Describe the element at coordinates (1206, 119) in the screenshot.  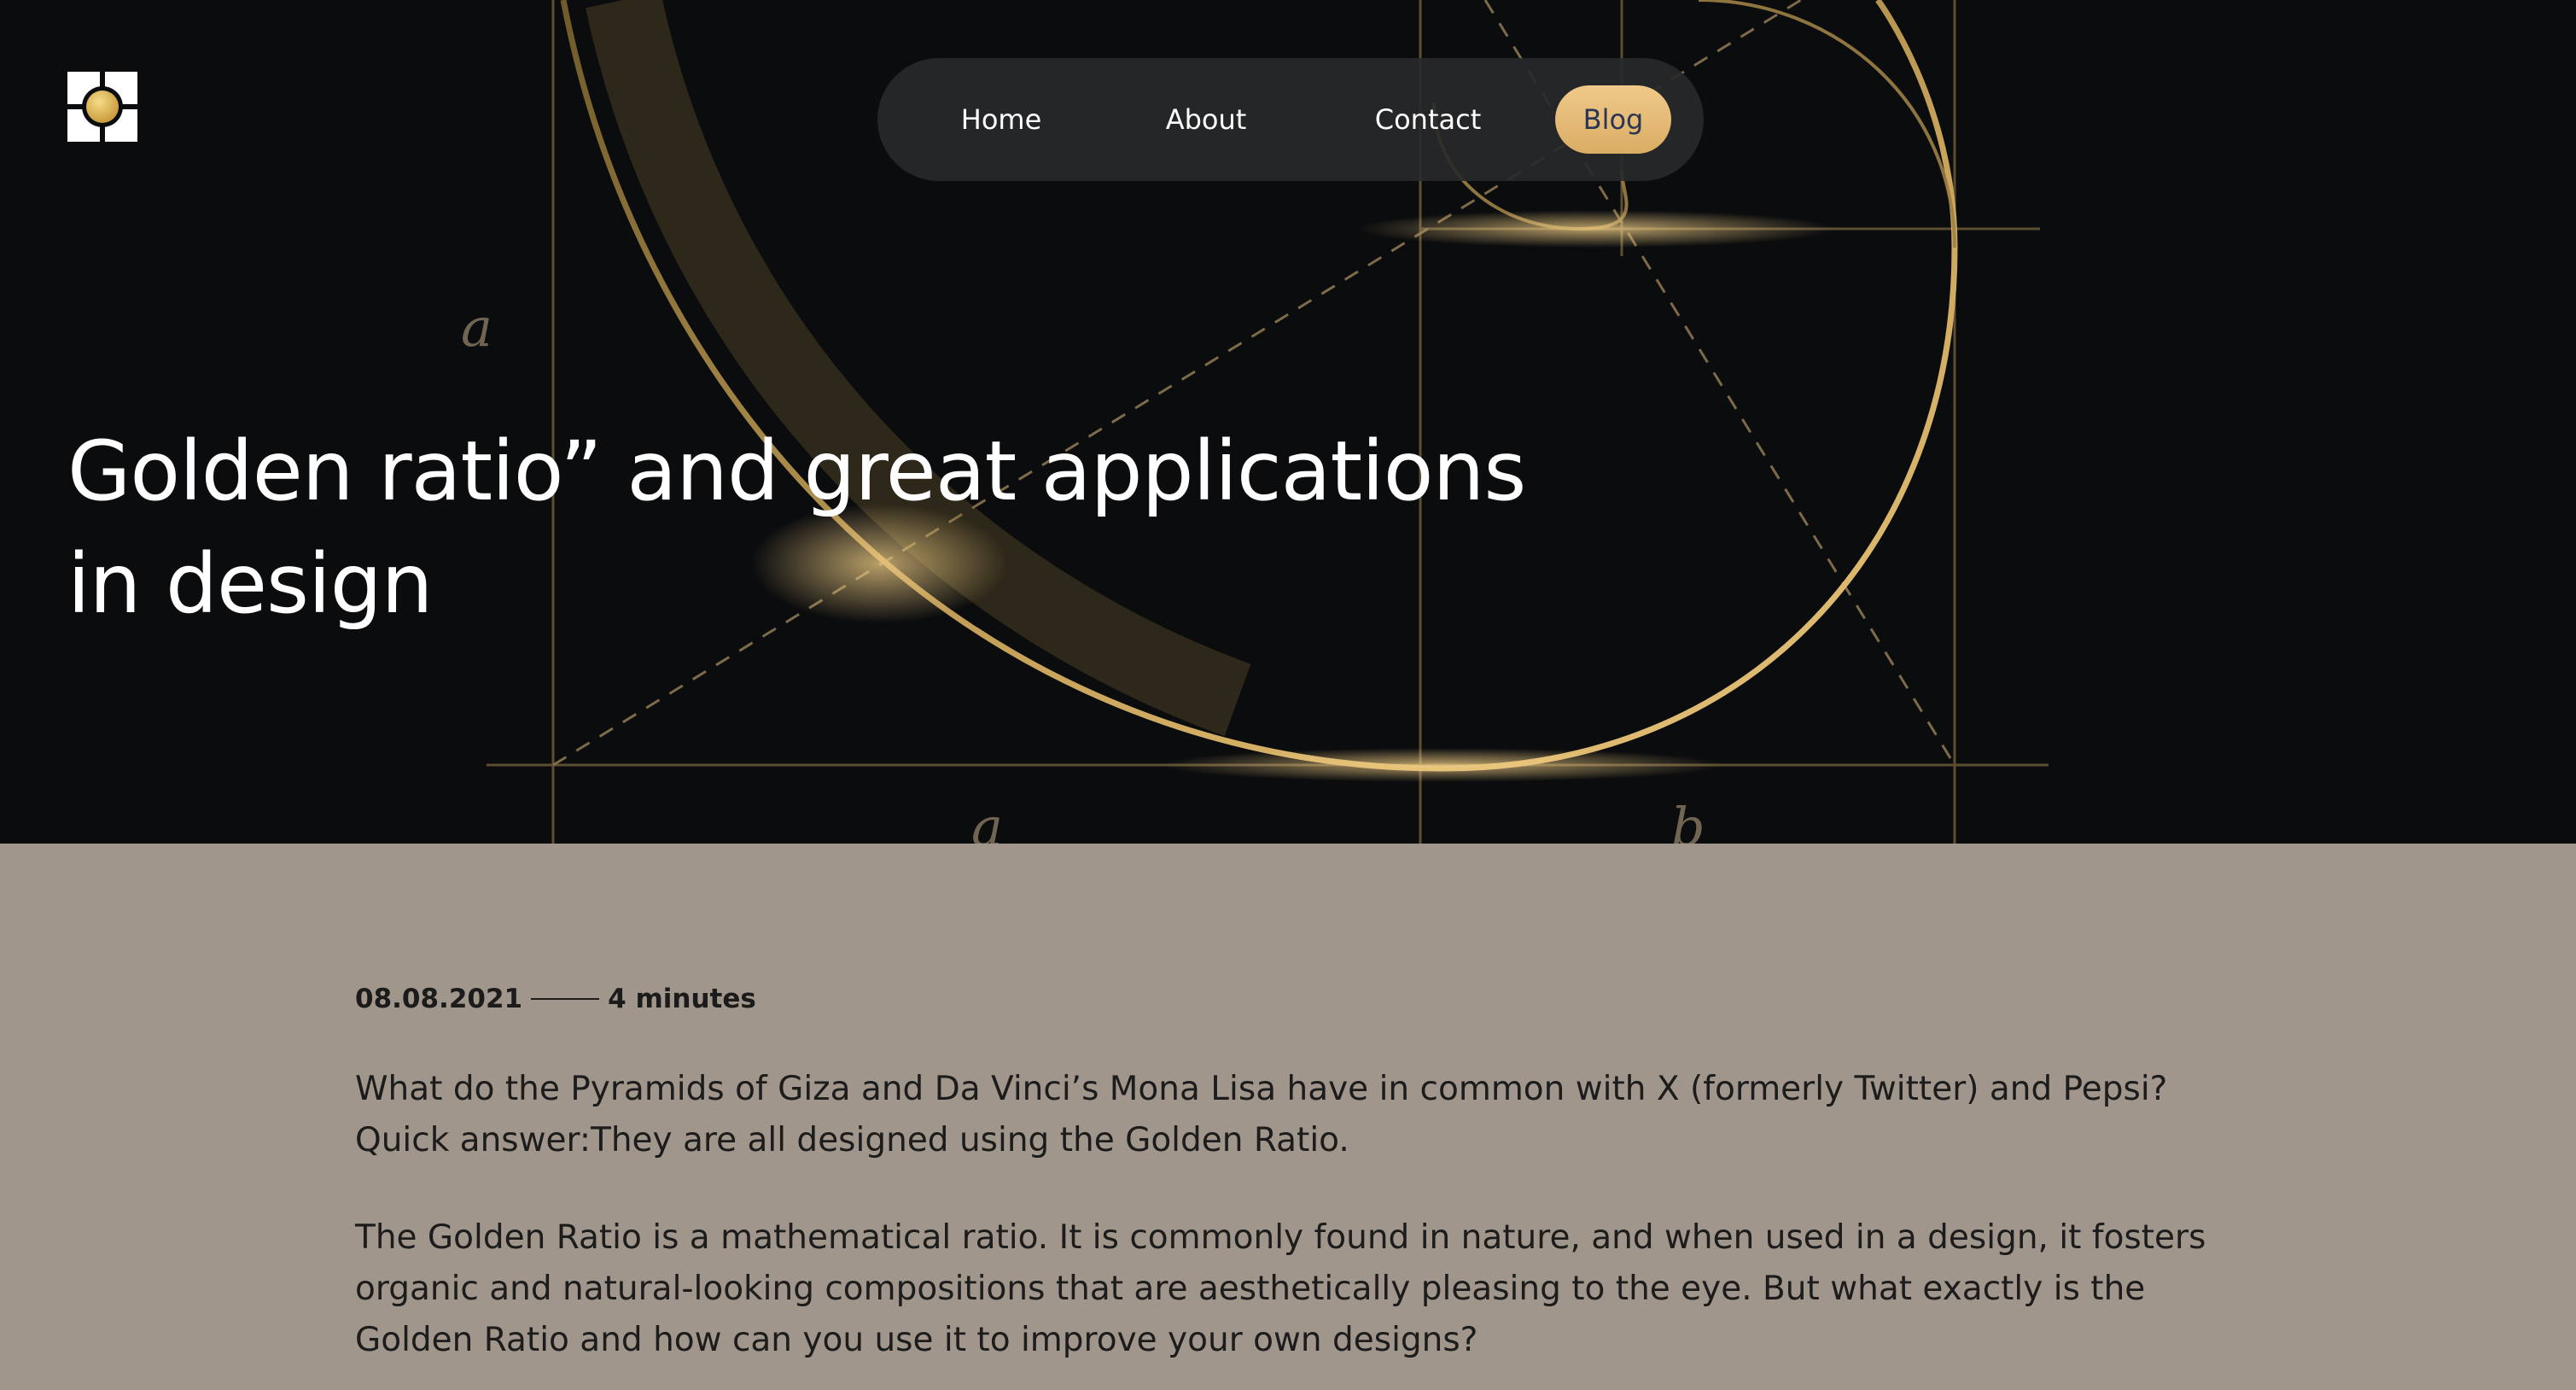
I see `nav-link-about: About` at that location.